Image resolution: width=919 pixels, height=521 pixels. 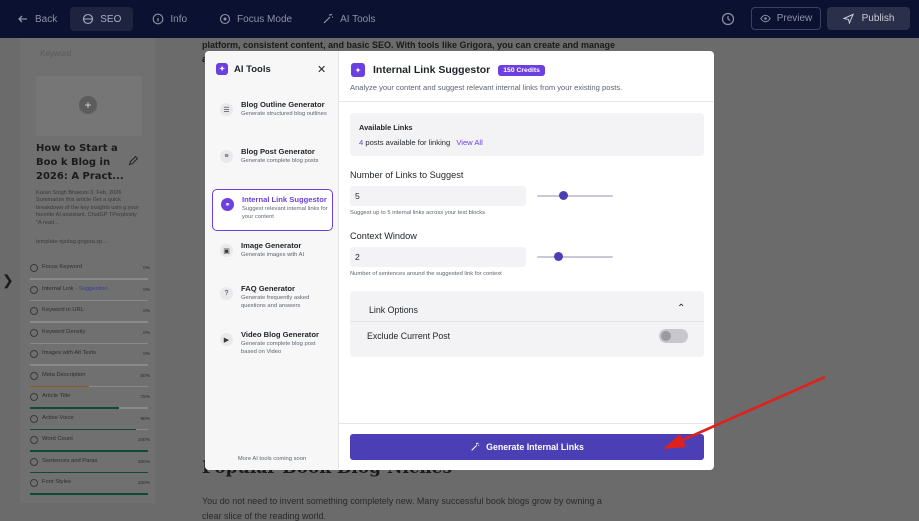 What do you see at coordinates (393, 310) in the screenshot?
I see `link-options-title: Link Options` at bounding box center [393, 310].